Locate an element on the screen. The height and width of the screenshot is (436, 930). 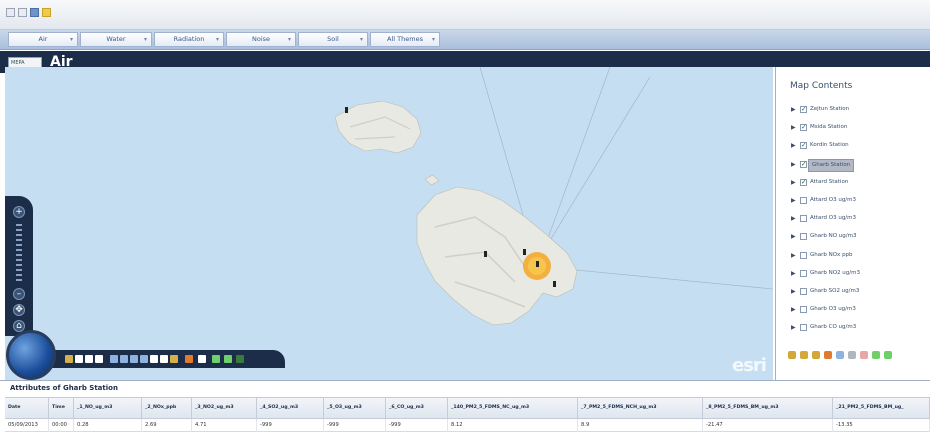
export-icon is located at coordinates (228, 359).